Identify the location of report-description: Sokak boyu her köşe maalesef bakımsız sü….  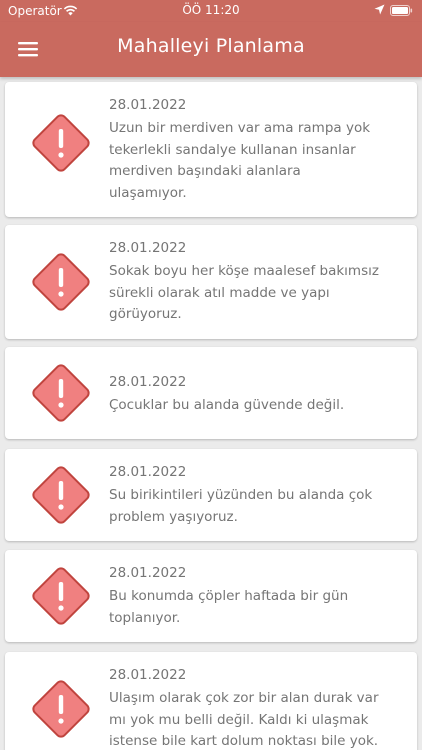
(256, 293).